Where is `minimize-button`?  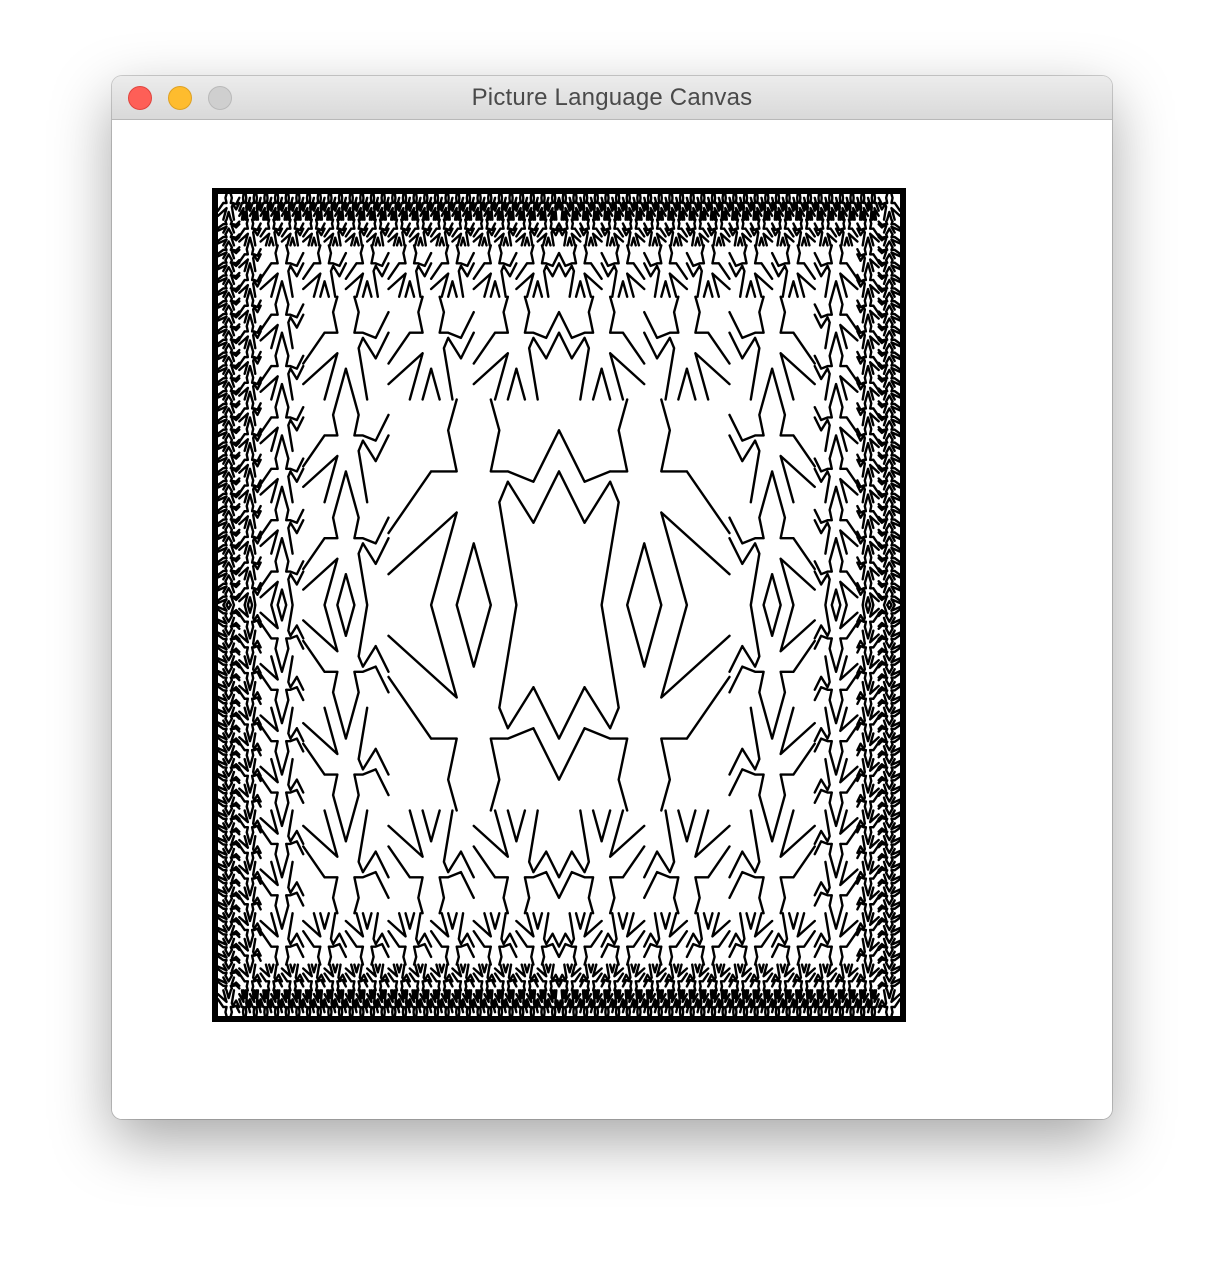
minimize-button is located at coordinates (180, 98).